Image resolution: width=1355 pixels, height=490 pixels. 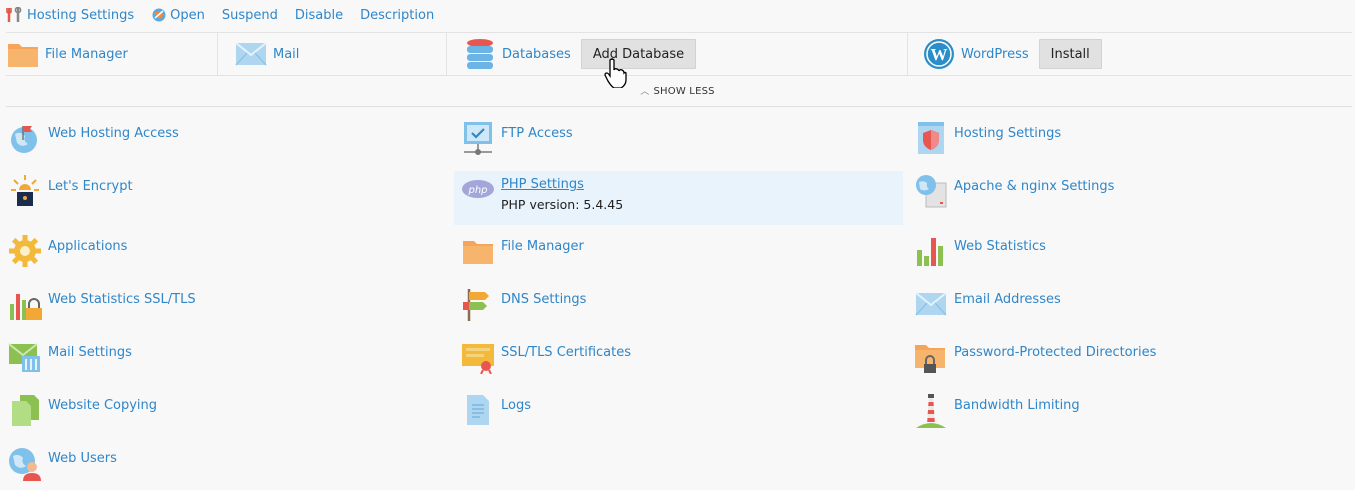 I want to click on tool-file-manager-label: File Manager, so click(x=542, y=246).